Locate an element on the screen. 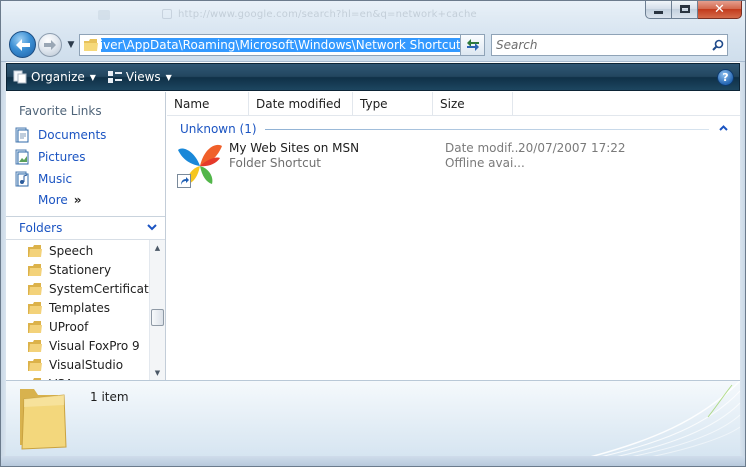 This screenshot has height=467, width=746. scroll-up-button: ▲ is located at coordinates (157, 247).